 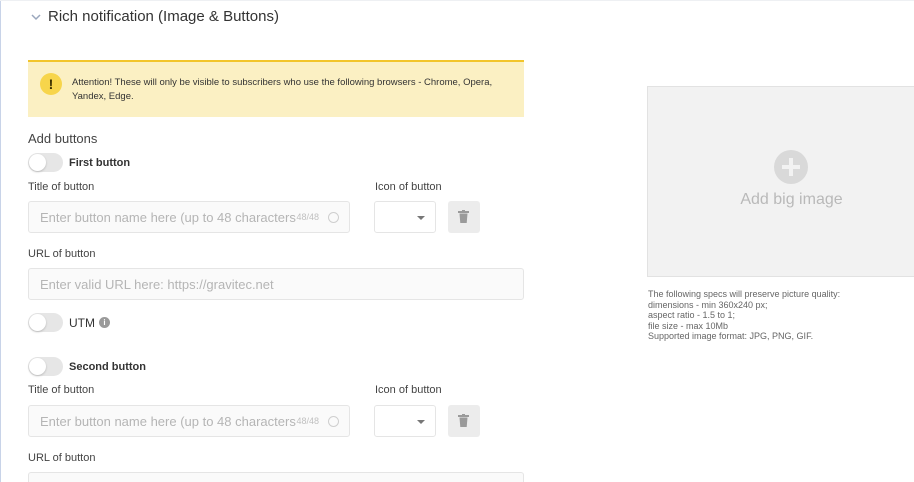 What do you see at coordinates (104, 322) in the screenshot?
I see `info-icon: i` at bounding box center [104, 322].